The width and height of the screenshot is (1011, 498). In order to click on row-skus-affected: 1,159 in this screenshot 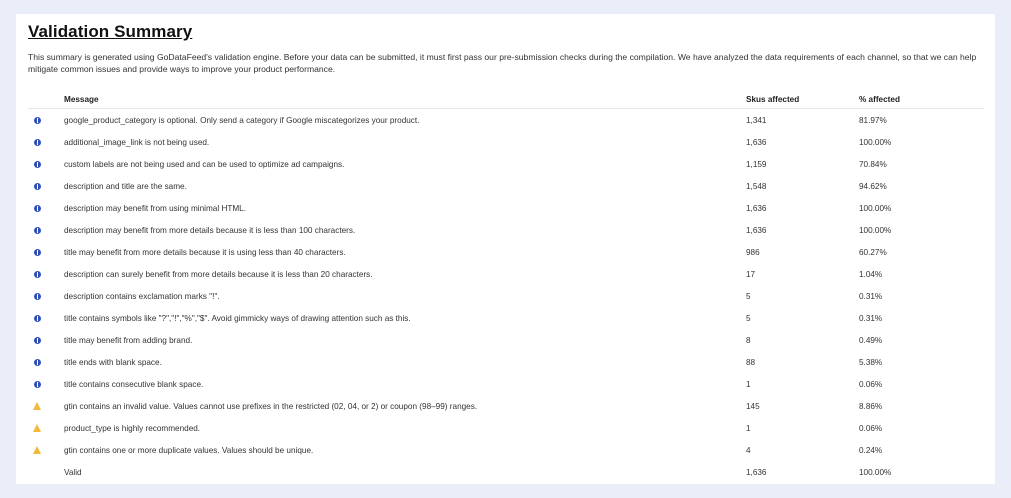, I will do `click(756, 164)`.